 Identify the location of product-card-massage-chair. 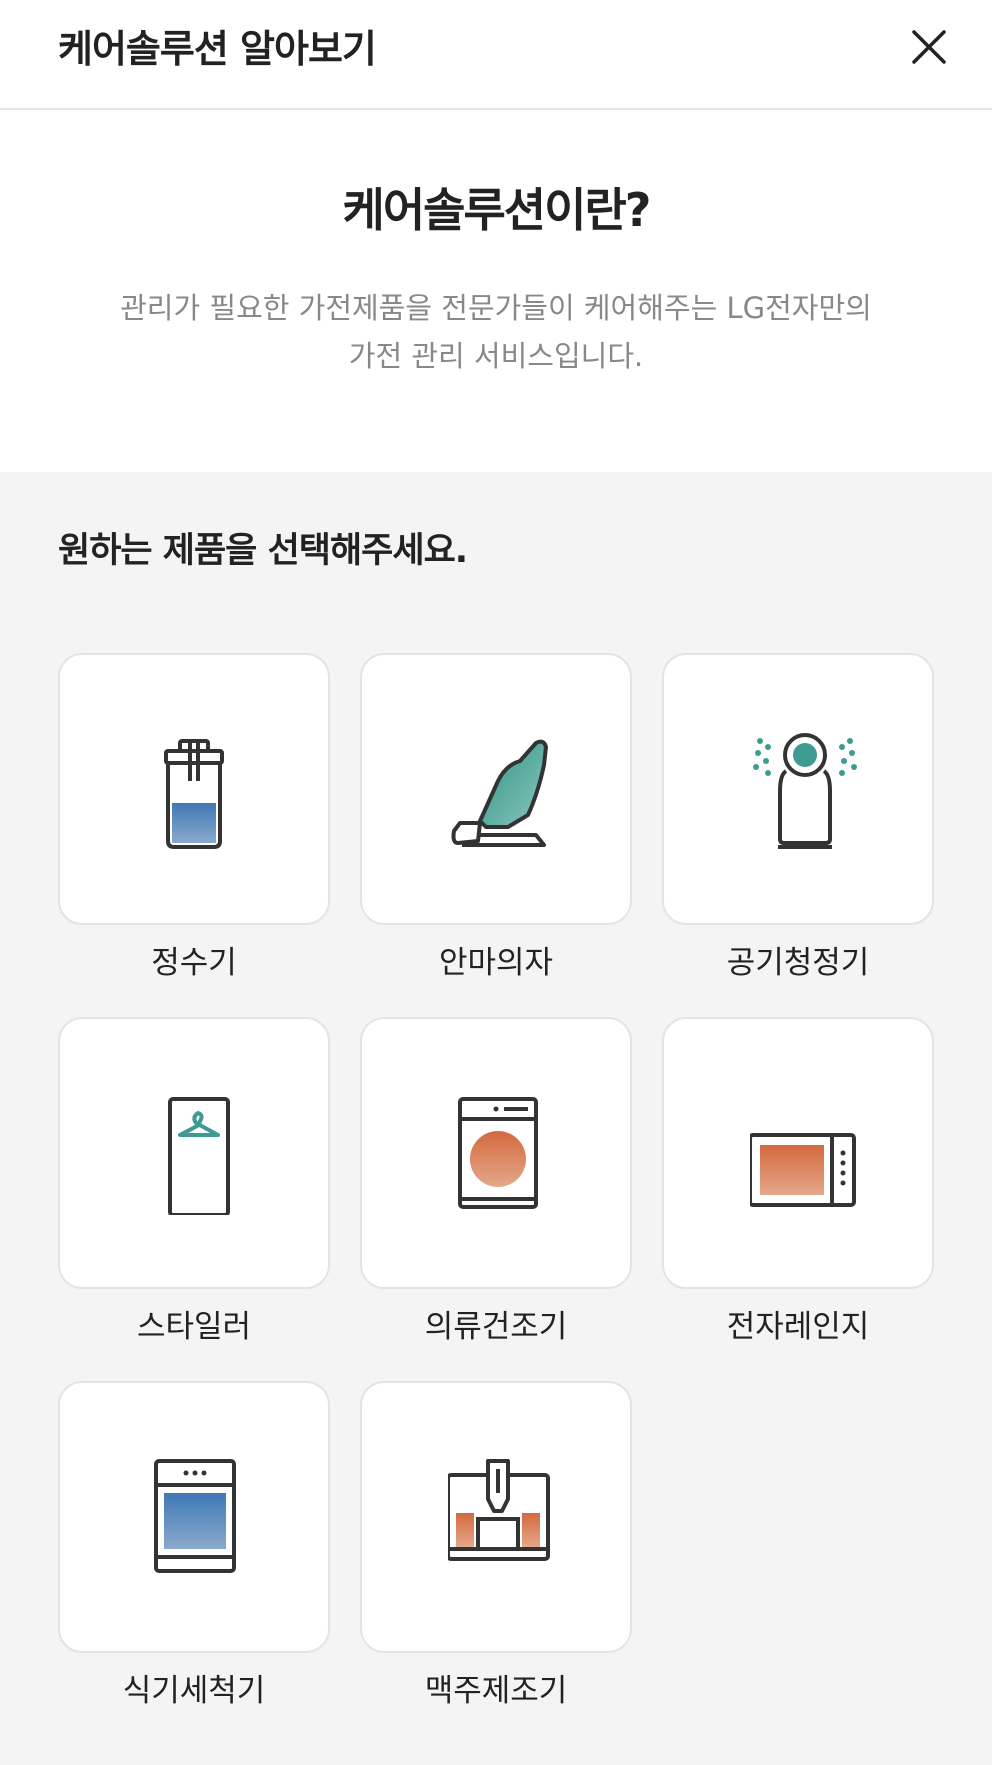
(496, 789).